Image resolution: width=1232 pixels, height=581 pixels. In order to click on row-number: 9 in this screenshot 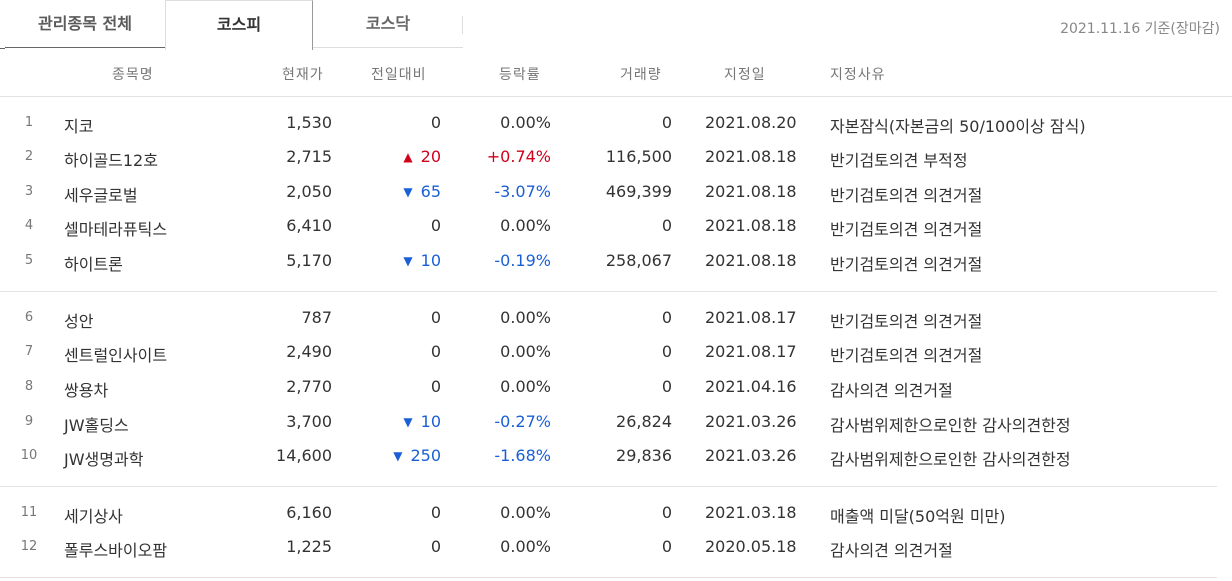, I will do `click(29, 421)`.